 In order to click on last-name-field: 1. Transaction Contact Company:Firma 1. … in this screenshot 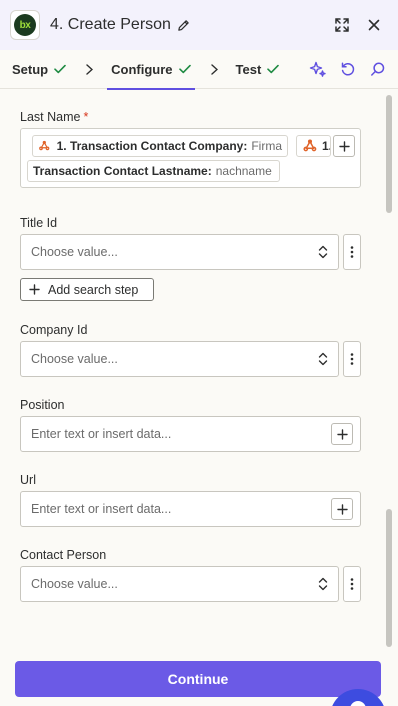, I will do `click(190, 158)`.